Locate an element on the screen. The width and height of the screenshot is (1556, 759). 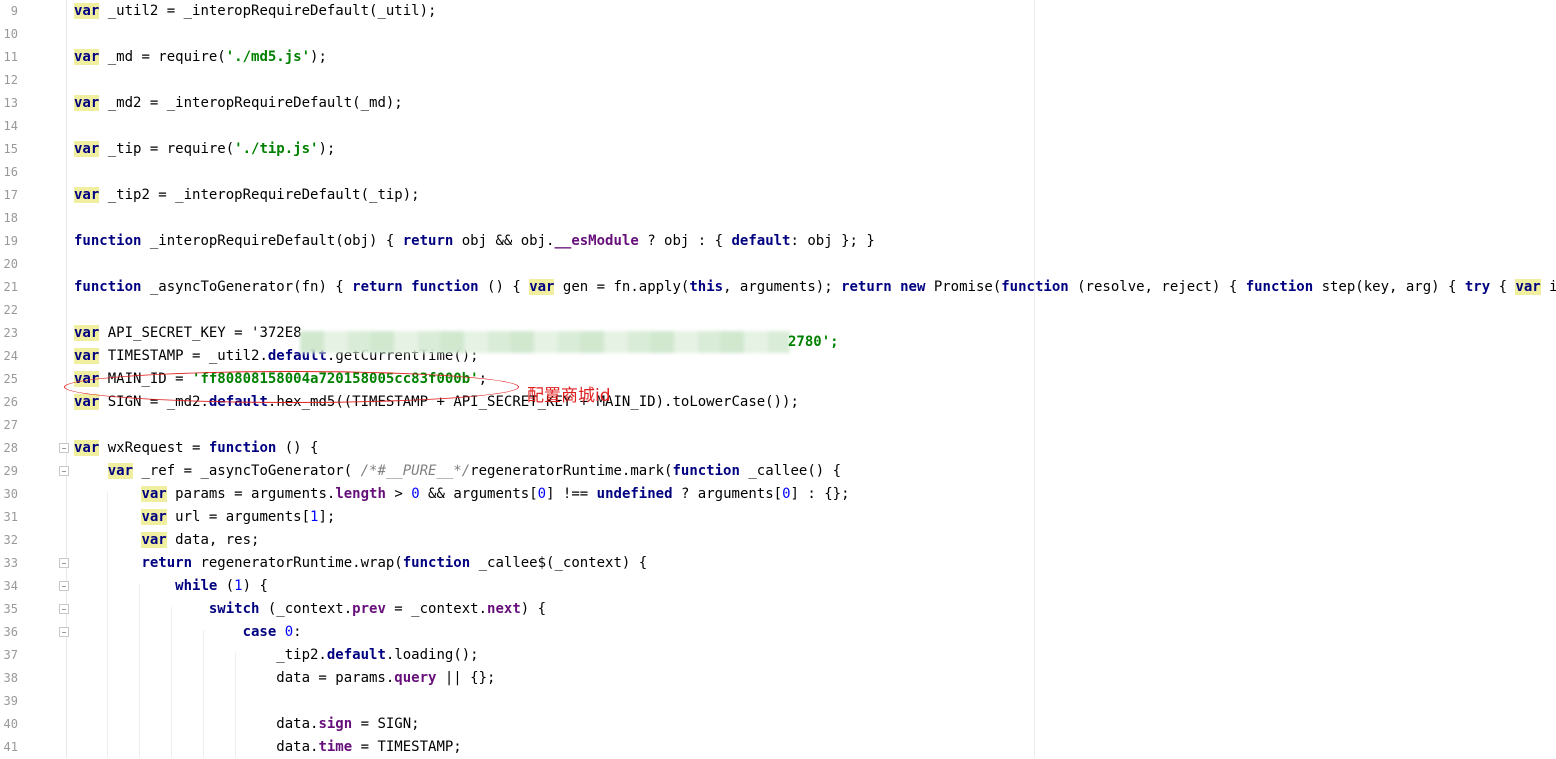
code-line: 20 is located at coordinates (778, 264).